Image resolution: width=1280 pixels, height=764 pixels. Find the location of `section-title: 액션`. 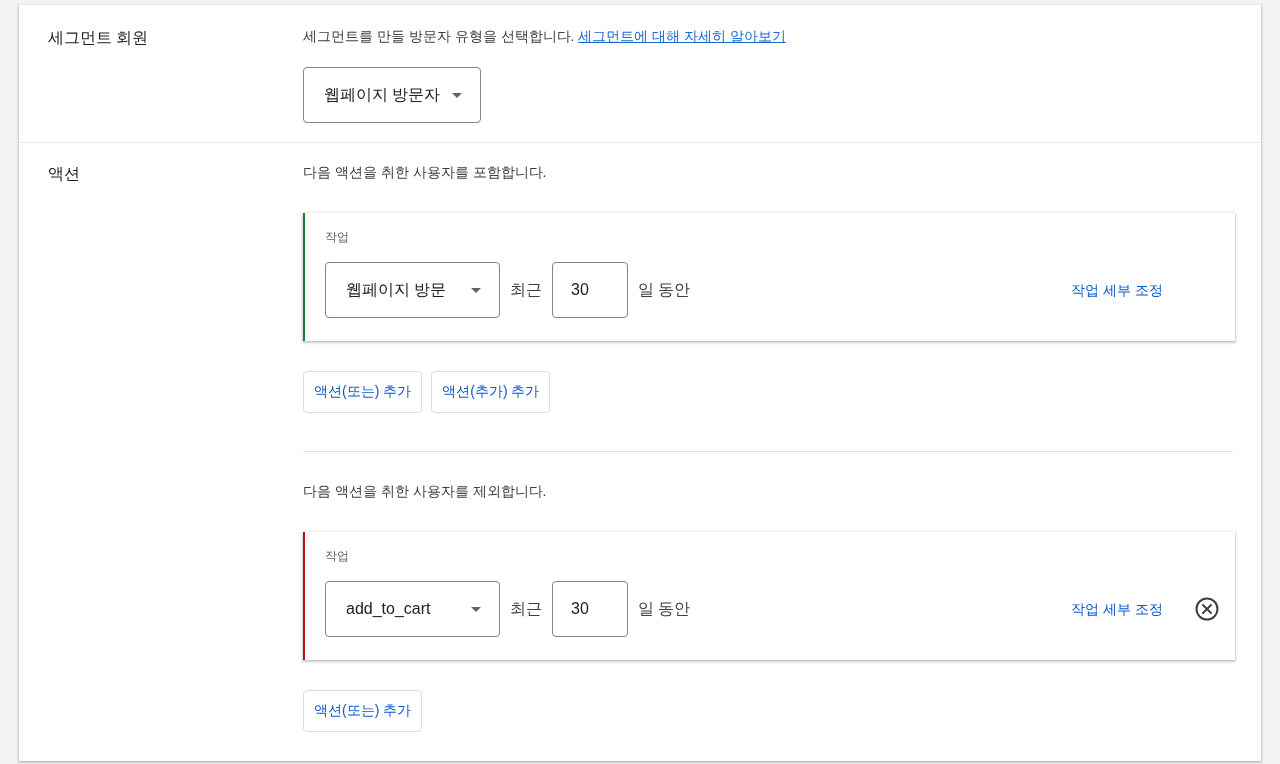

section-title: 액션 is located at coordinates (64, 174).